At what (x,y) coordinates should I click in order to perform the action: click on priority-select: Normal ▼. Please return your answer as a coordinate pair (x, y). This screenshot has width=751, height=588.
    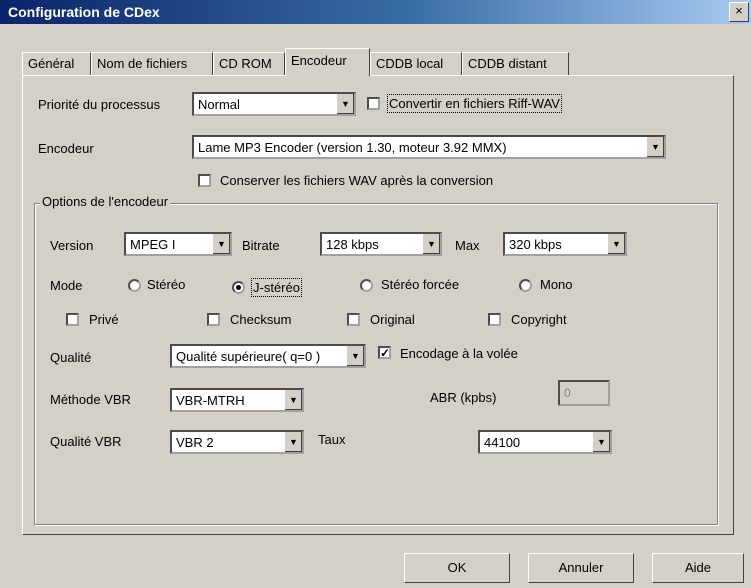
    Looking at the image, I should click on (274, 104).